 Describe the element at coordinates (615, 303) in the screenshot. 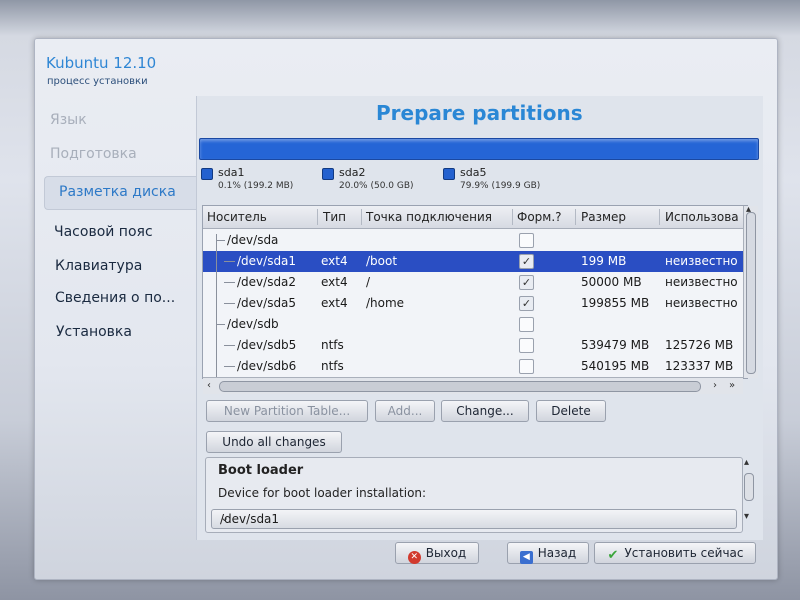

I see `cell-size: 199855 MB` at that location.